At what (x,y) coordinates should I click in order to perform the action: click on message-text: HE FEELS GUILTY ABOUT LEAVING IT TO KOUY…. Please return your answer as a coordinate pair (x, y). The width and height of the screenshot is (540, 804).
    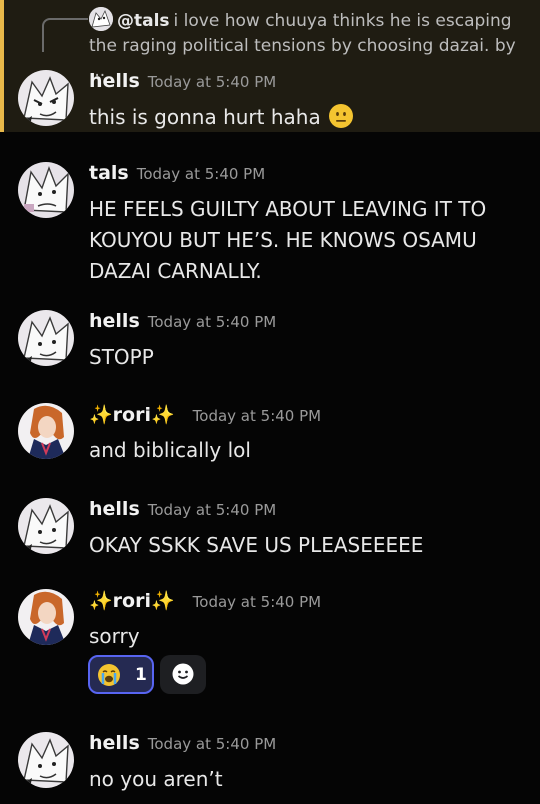
    Looking at the image, I should click on (288, 240).